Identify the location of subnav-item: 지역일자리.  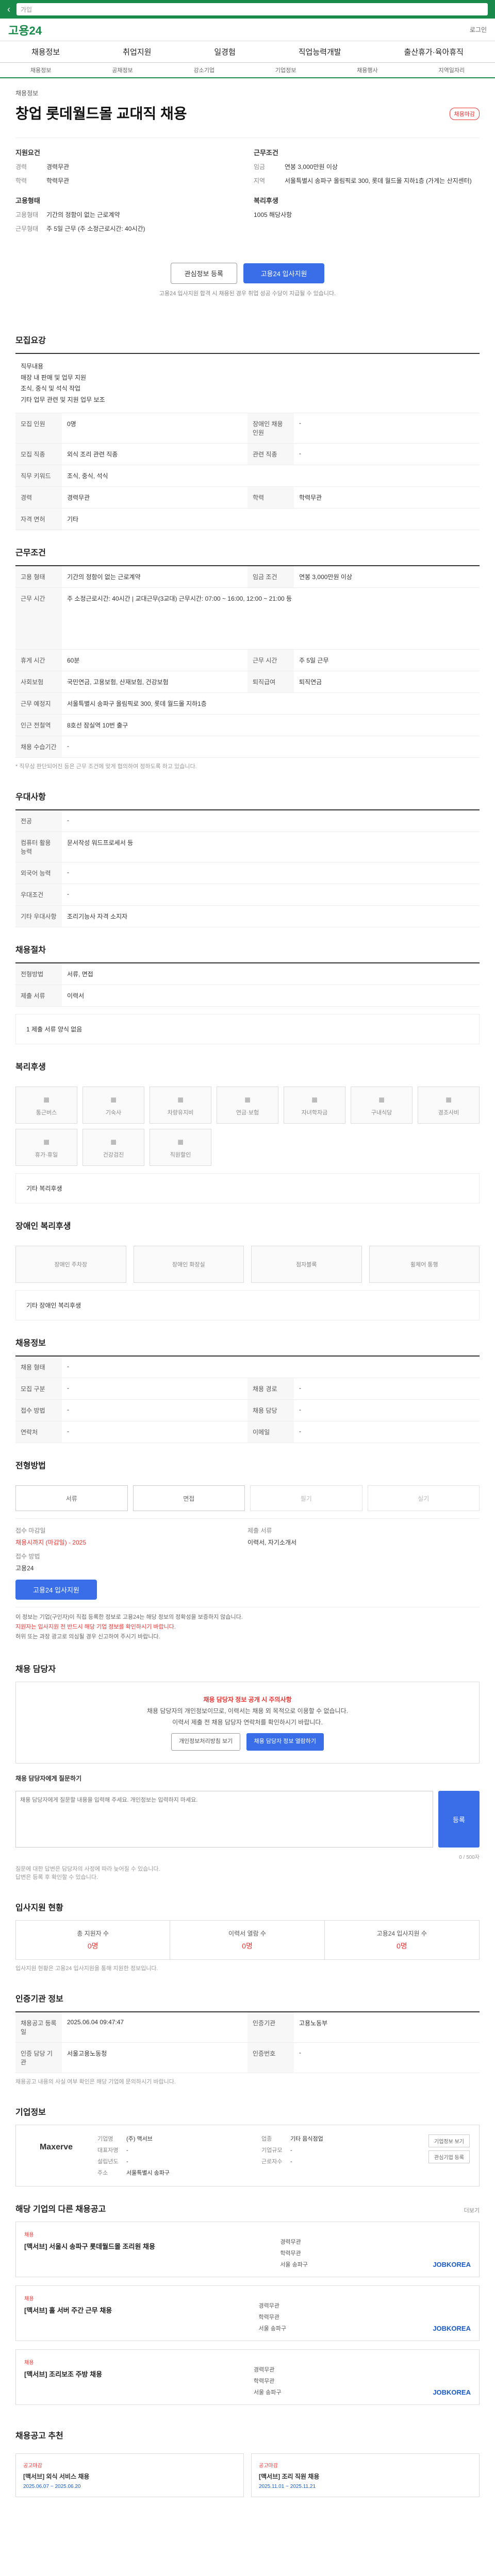
(451, 70).